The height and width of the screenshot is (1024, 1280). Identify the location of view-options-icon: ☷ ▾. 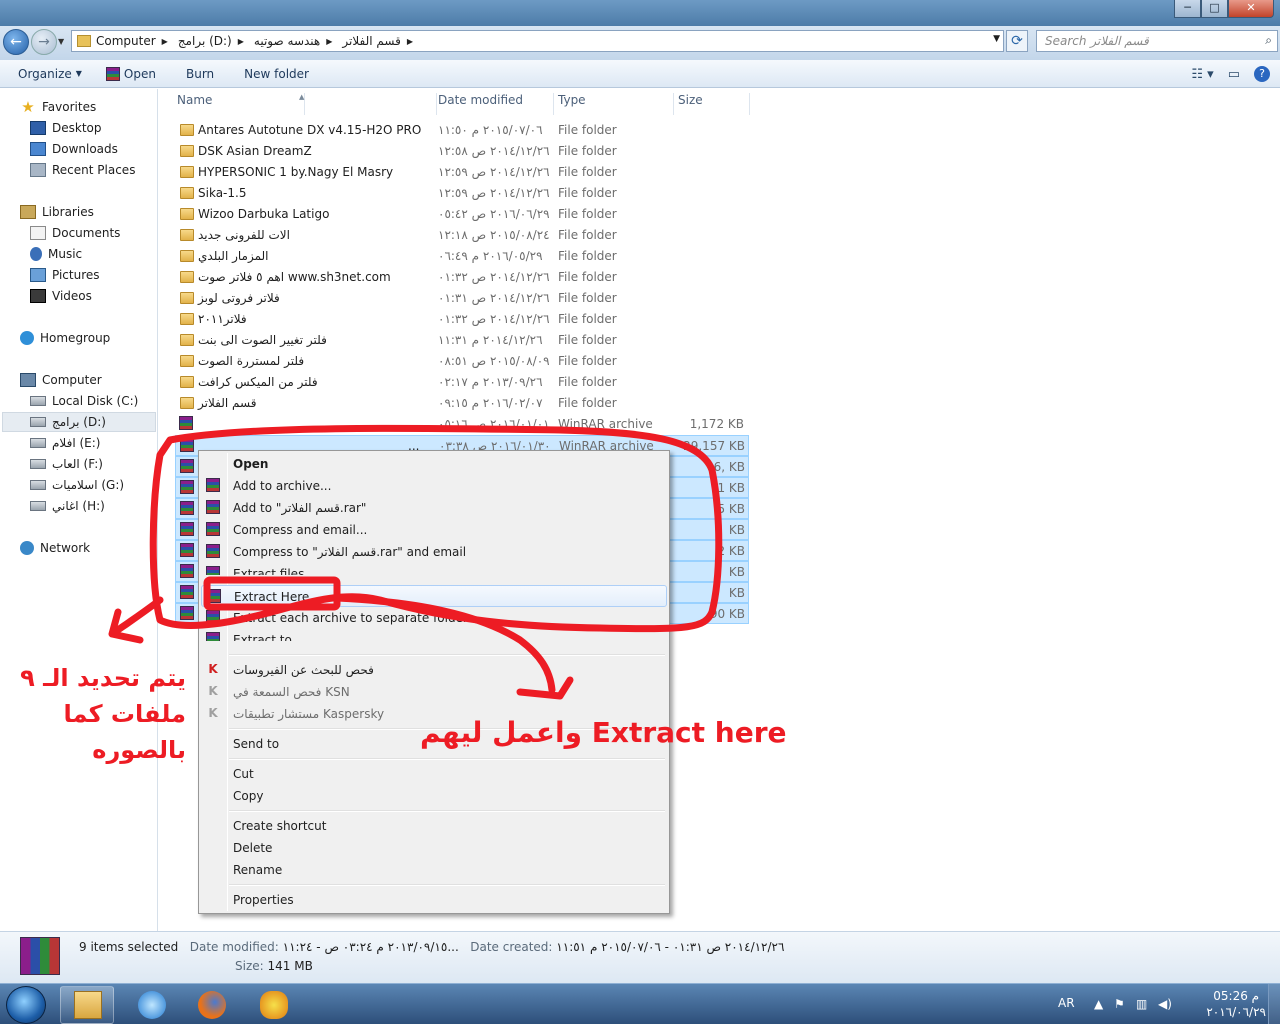
(1202, 74).